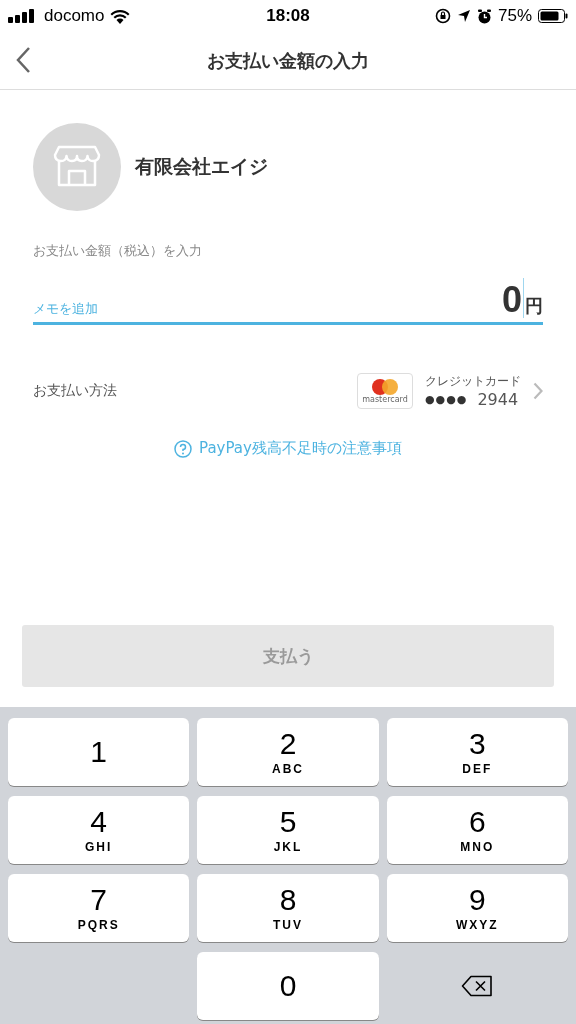  What do you see at coordinates (99, 752) in the screenshot?
I see `keypad-key: 1` at bounding box center [99, 752].